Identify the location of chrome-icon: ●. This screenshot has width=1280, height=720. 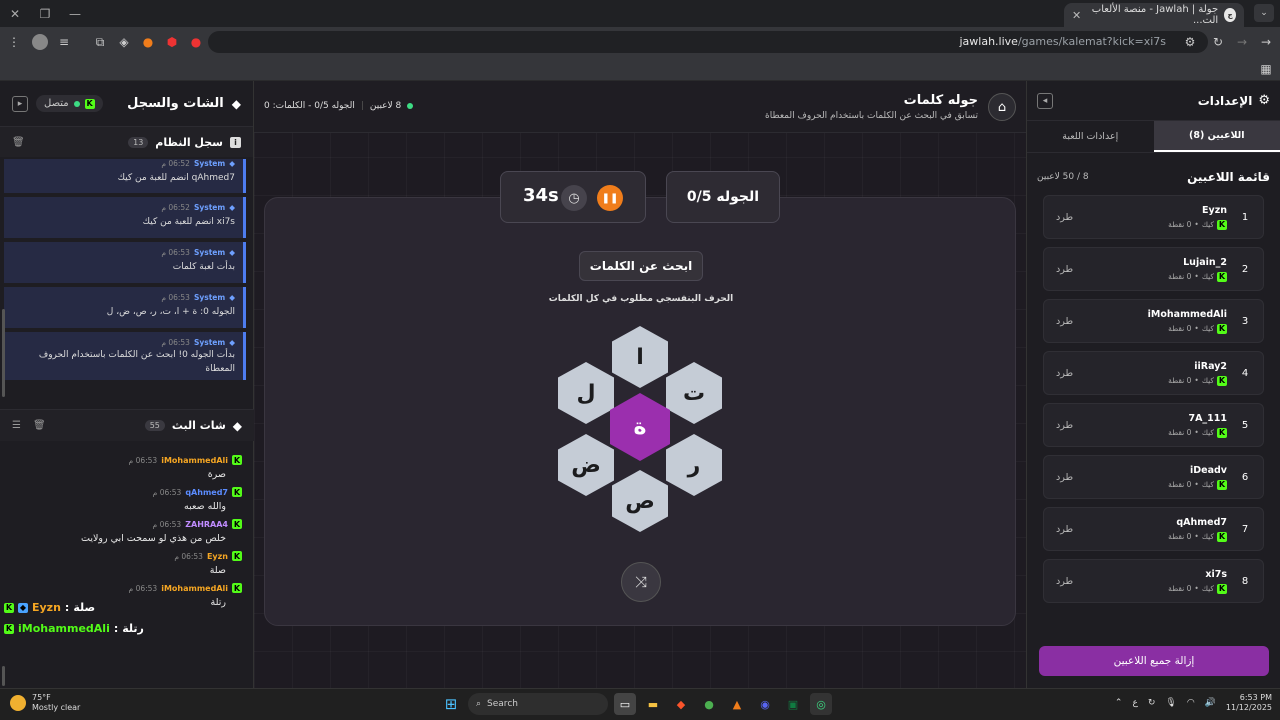
(709, 704).